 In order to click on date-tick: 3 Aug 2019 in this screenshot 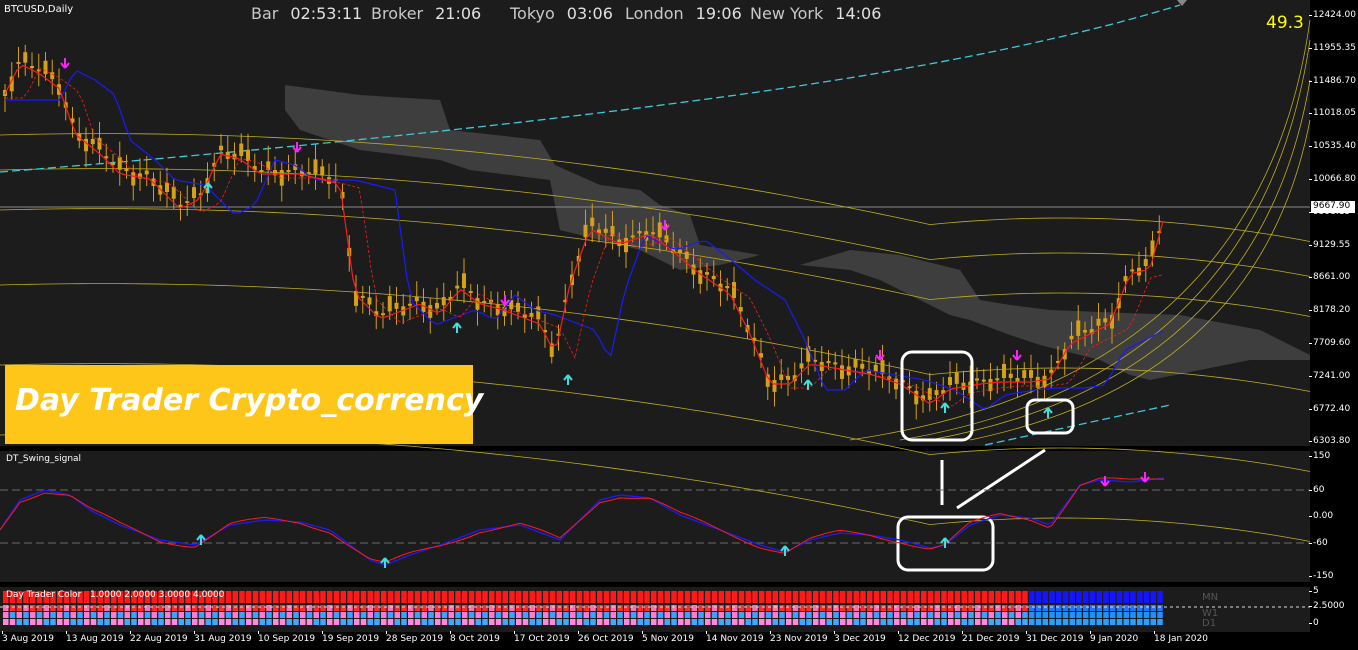, I will do `click(28, 637)`.